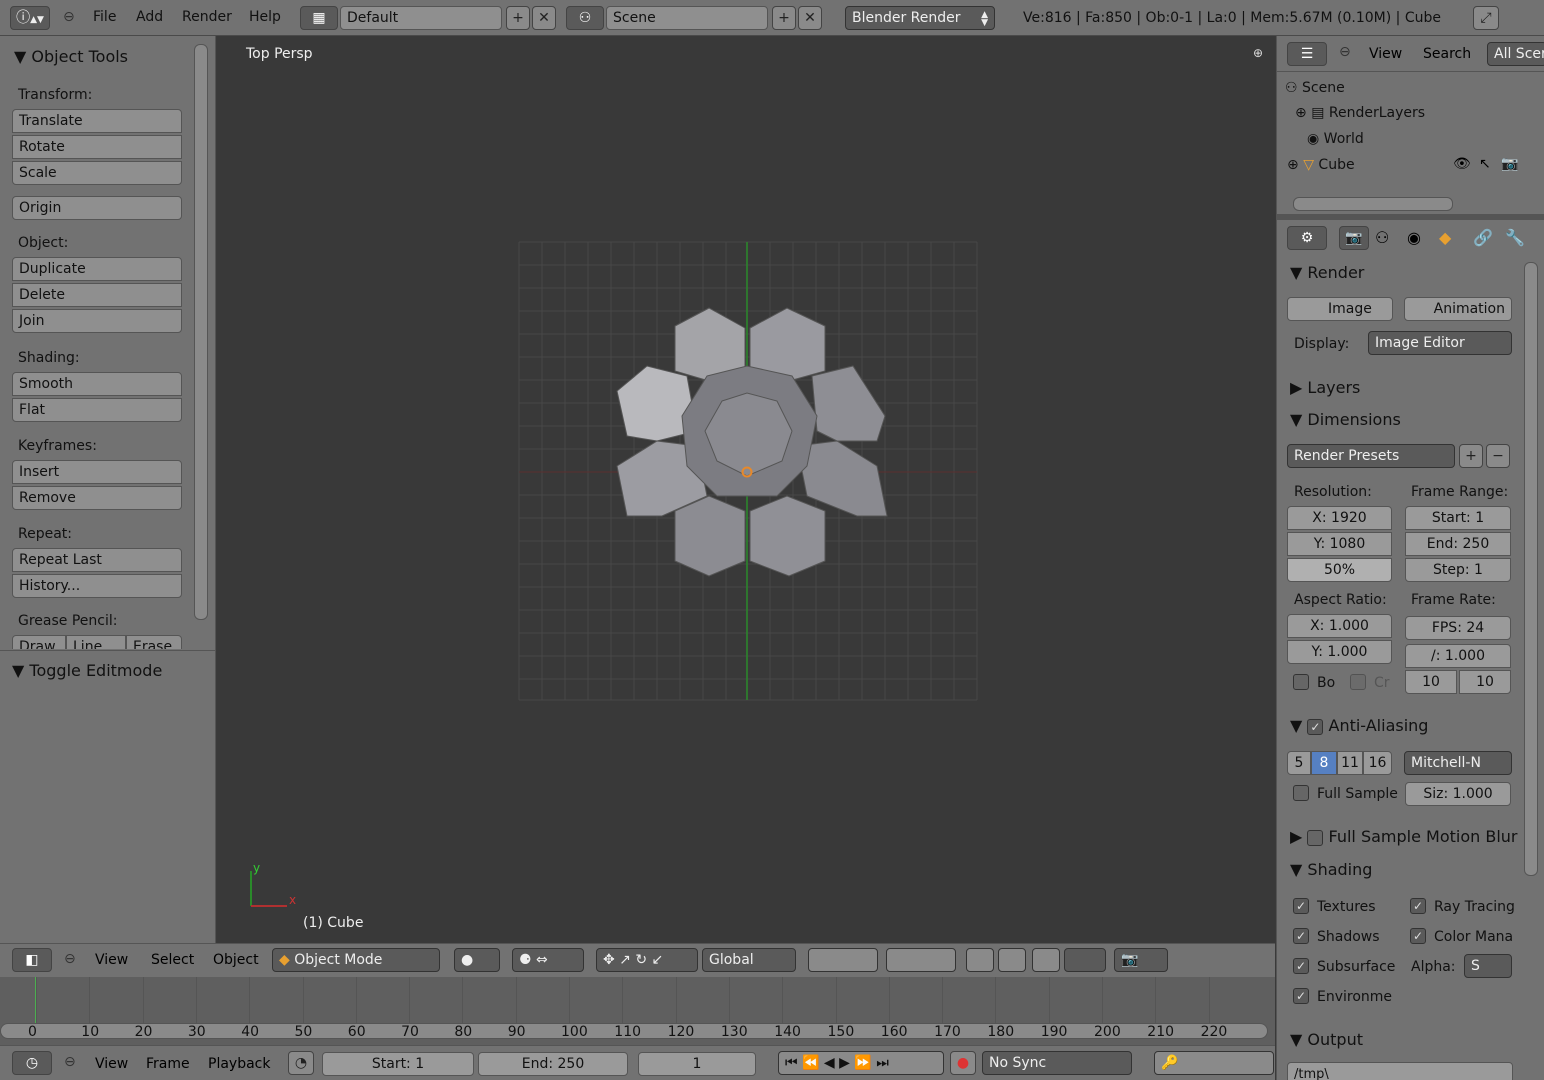 Image resolution: width=1544 pixels, height=1080 pixels. What do you see at coordinates (319, 18) in the screenshot?
I see `screen-layout-icon: ▦` at bounding box center [319, 18].